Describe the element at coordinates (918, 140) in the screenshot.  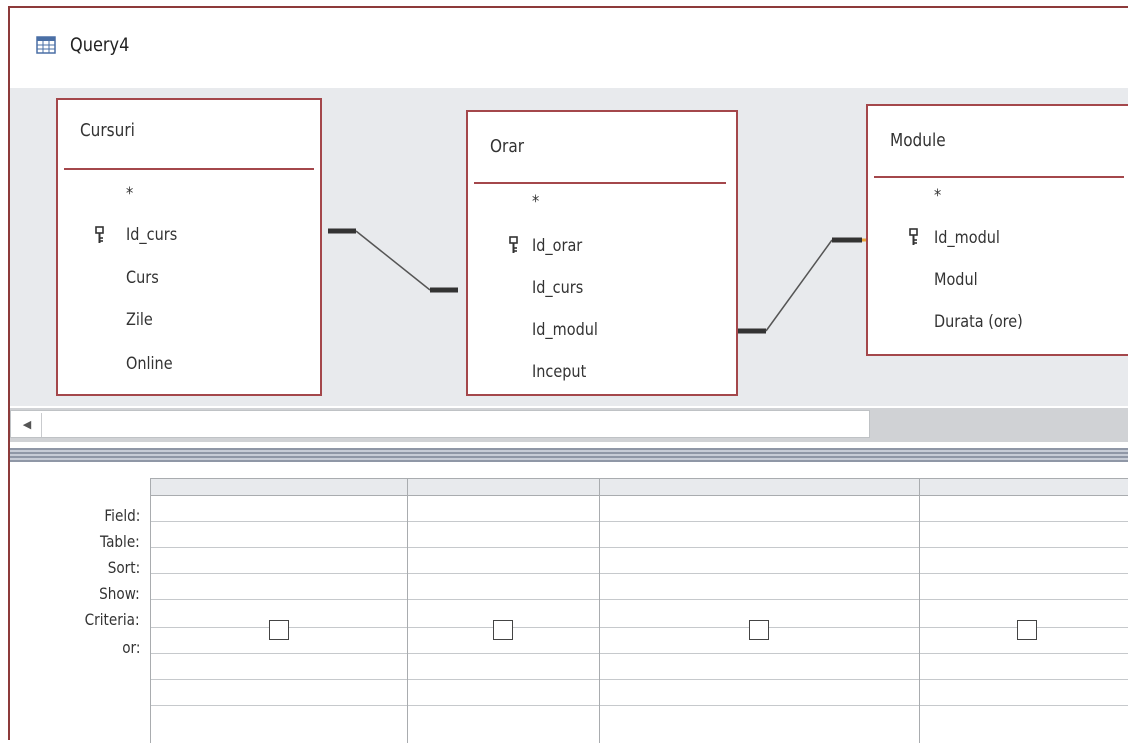
I see `table-name: Module` at that location.